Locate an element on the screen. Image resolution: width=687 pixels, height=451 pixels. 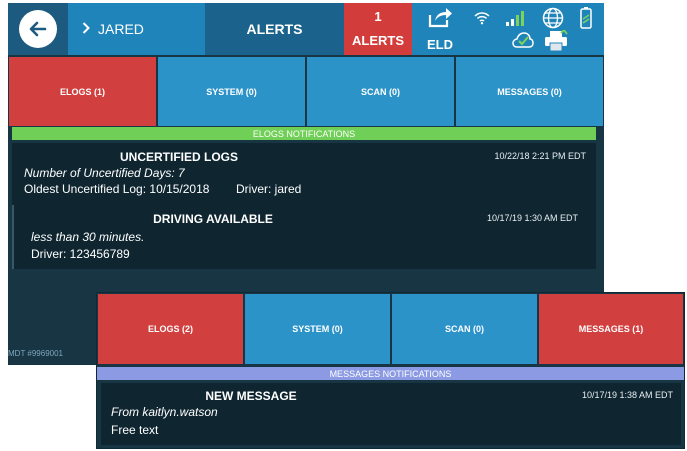
notification-title: DRIVING AVAILABLE is located at coordinates (213, 219).